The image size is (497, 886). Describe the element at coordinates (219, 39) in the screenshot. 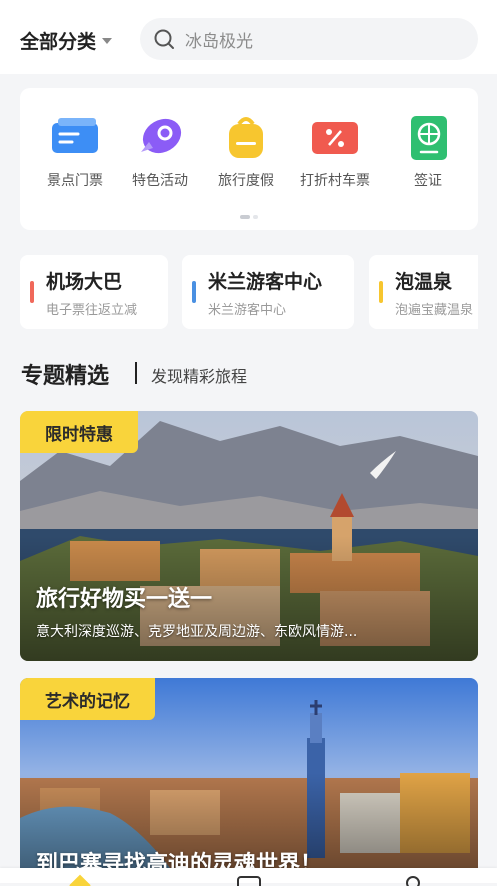

I see `search-input: 冰岛极光` at that location.